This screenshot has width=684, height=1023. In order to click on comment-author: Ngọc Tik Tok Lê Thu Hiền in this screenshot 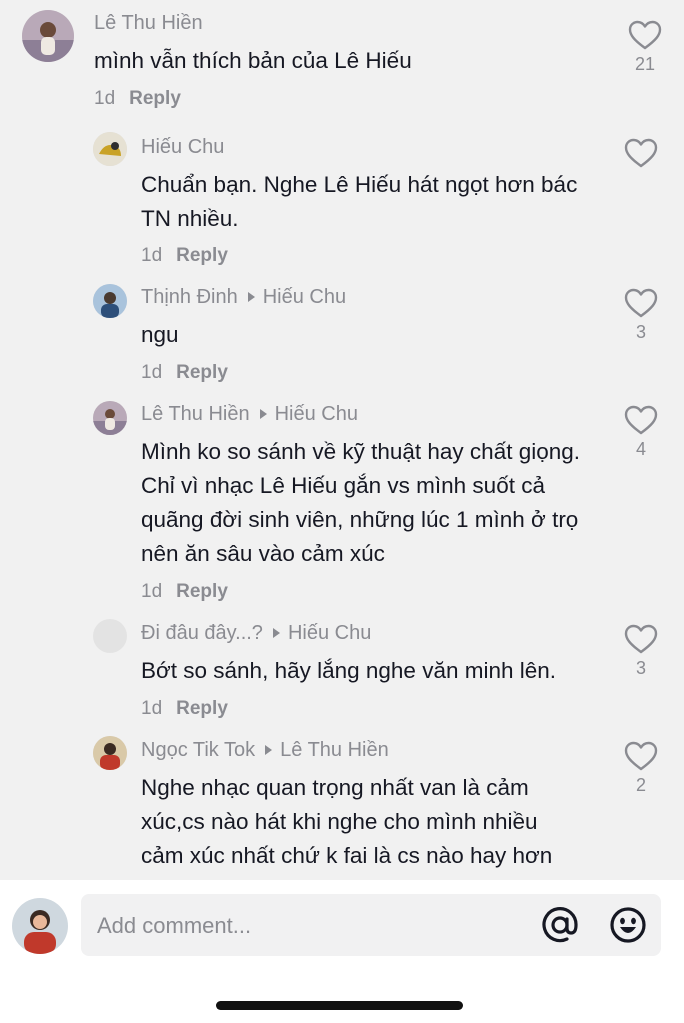, I will do `click(265, 750)`.